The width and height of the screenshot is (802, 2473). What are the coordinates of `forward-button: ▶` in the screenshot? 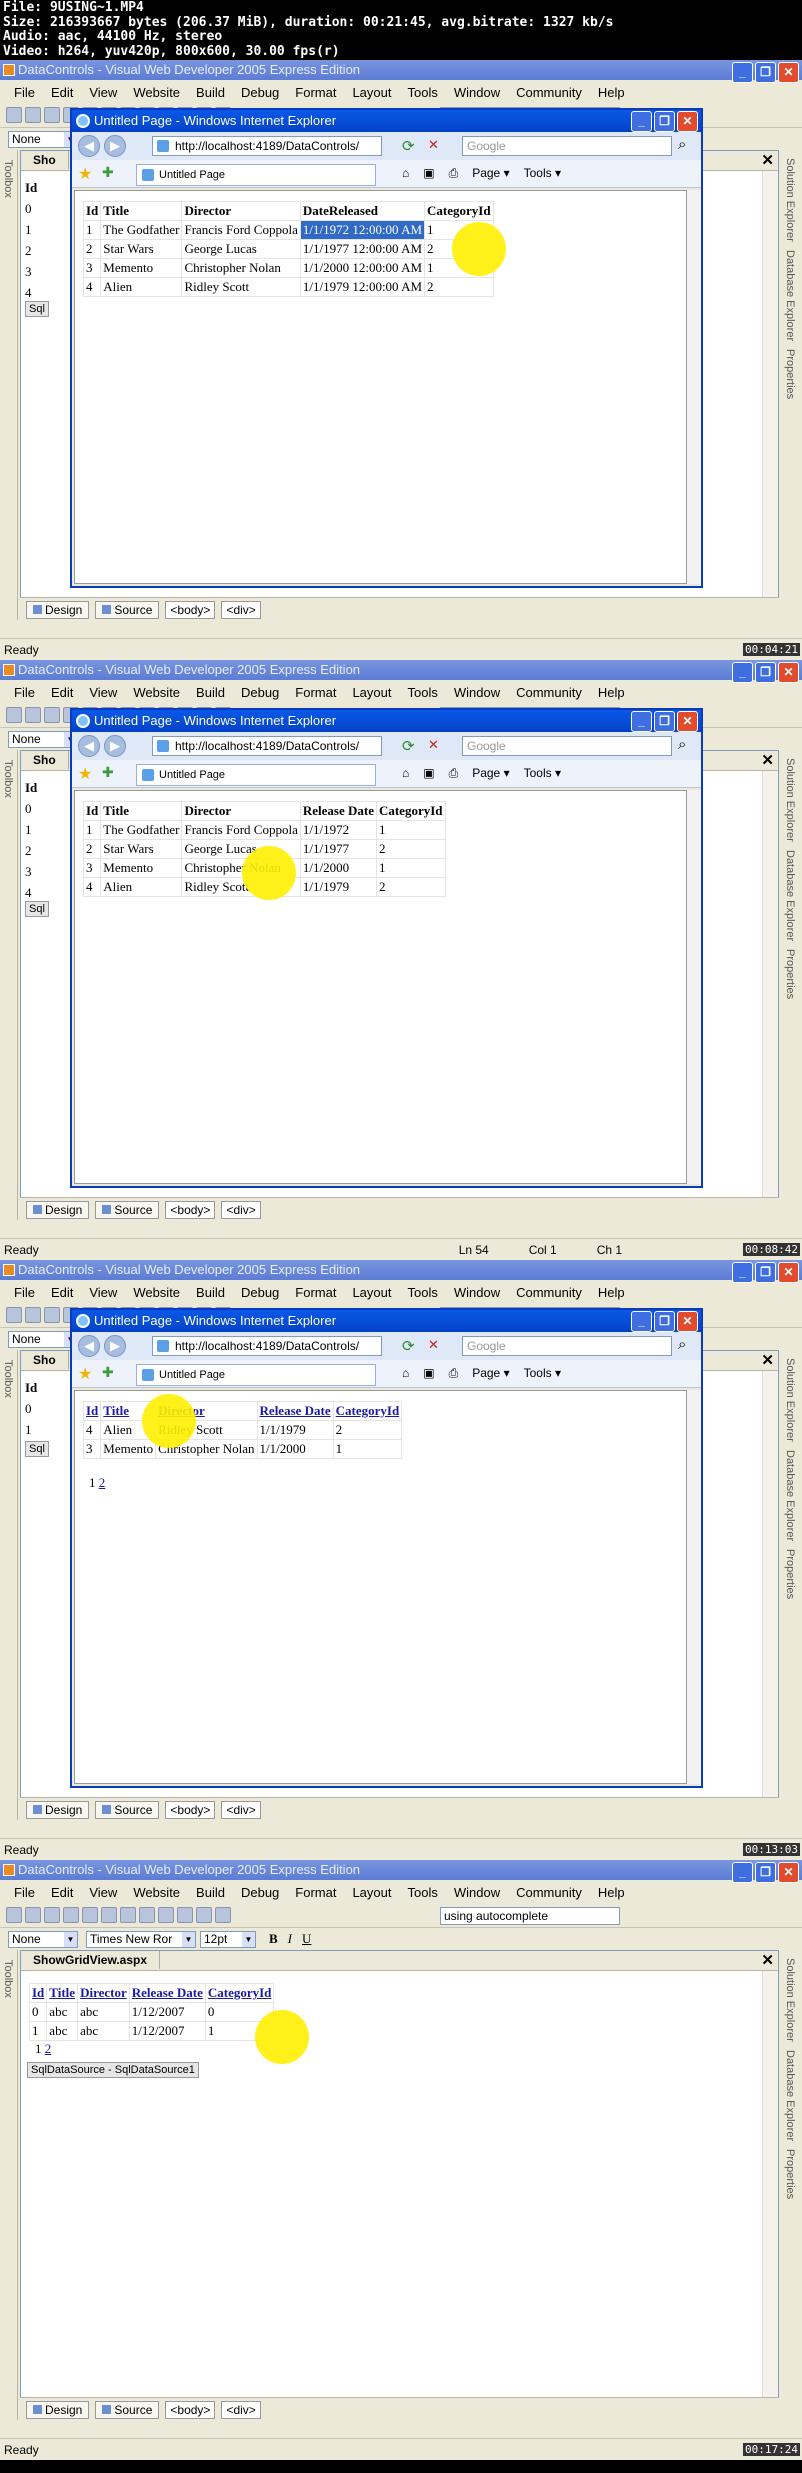 It's located at (115, 146).